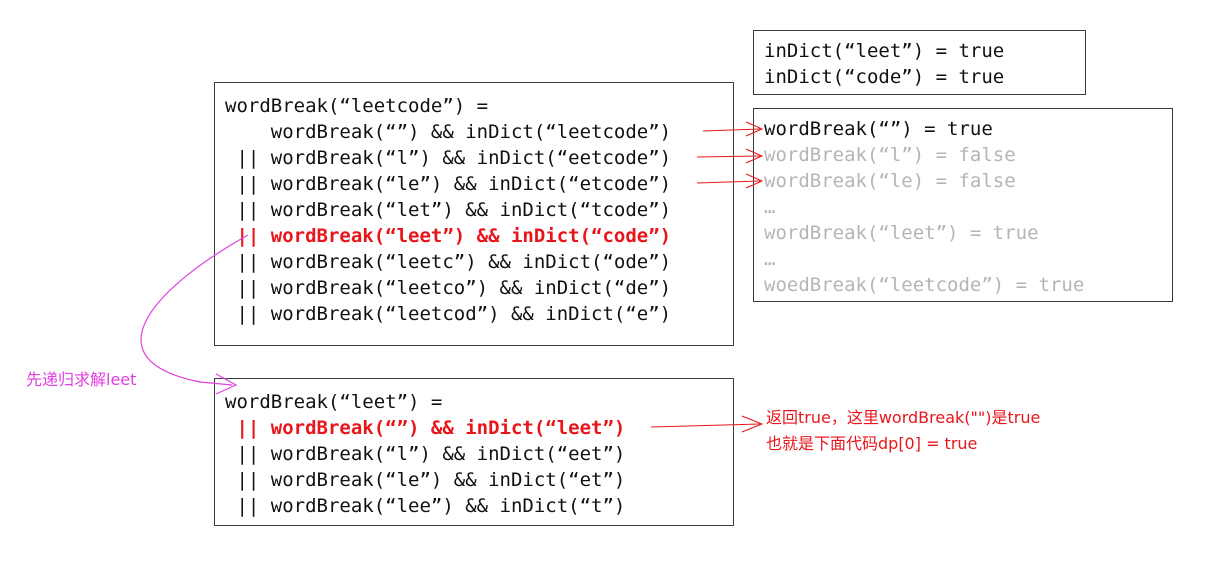 The height and width of the screenshot is (576, 1210). What do you see at coordinates (194, 314) in the screenshot?
I see `recursion-curve` at bounding box center [194, 314].